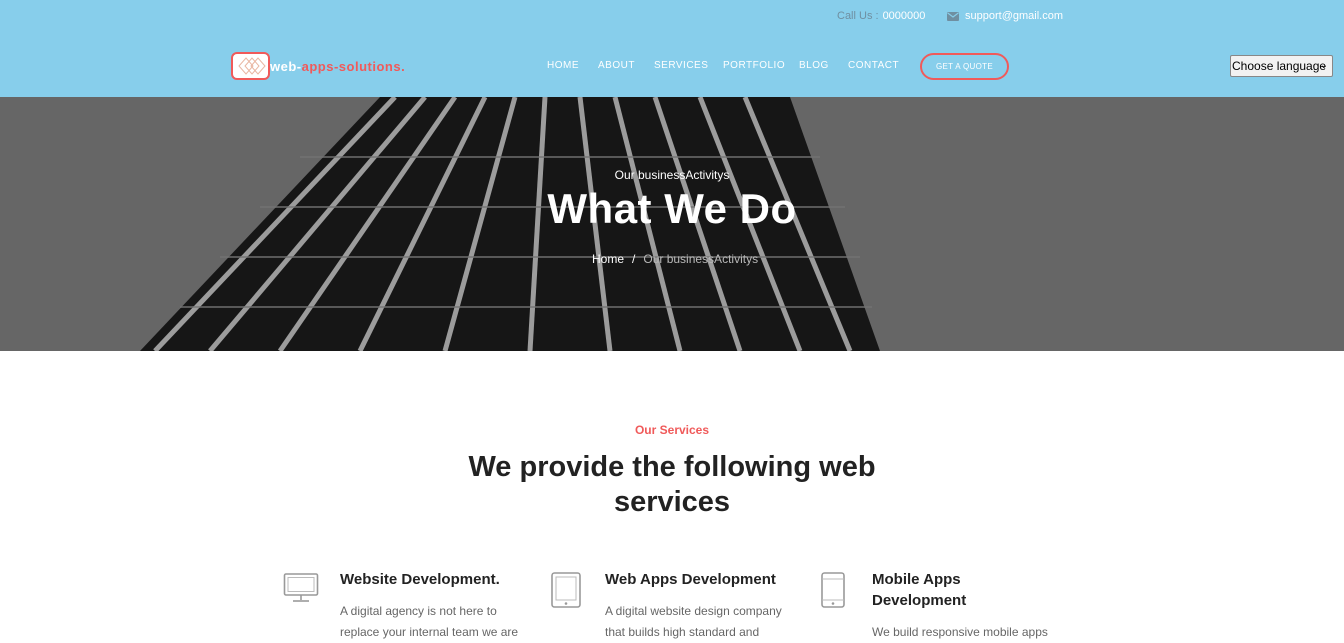  I want to click on support-email-text: support@gmail.com, so click(1014, 16).